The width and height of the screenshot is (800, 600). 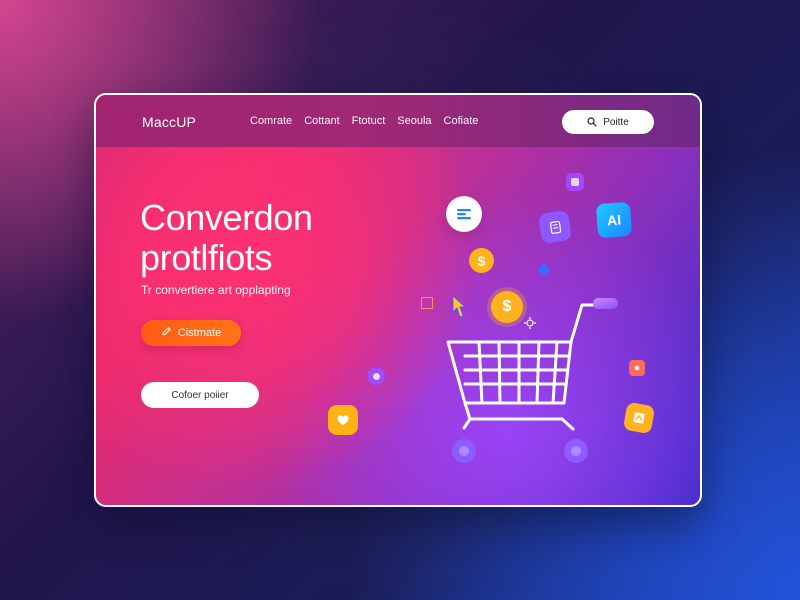 What do you see at coordinates (555, 227) in the screenshot?
I see `floating-document-icon` at bounding box center [555, 227].